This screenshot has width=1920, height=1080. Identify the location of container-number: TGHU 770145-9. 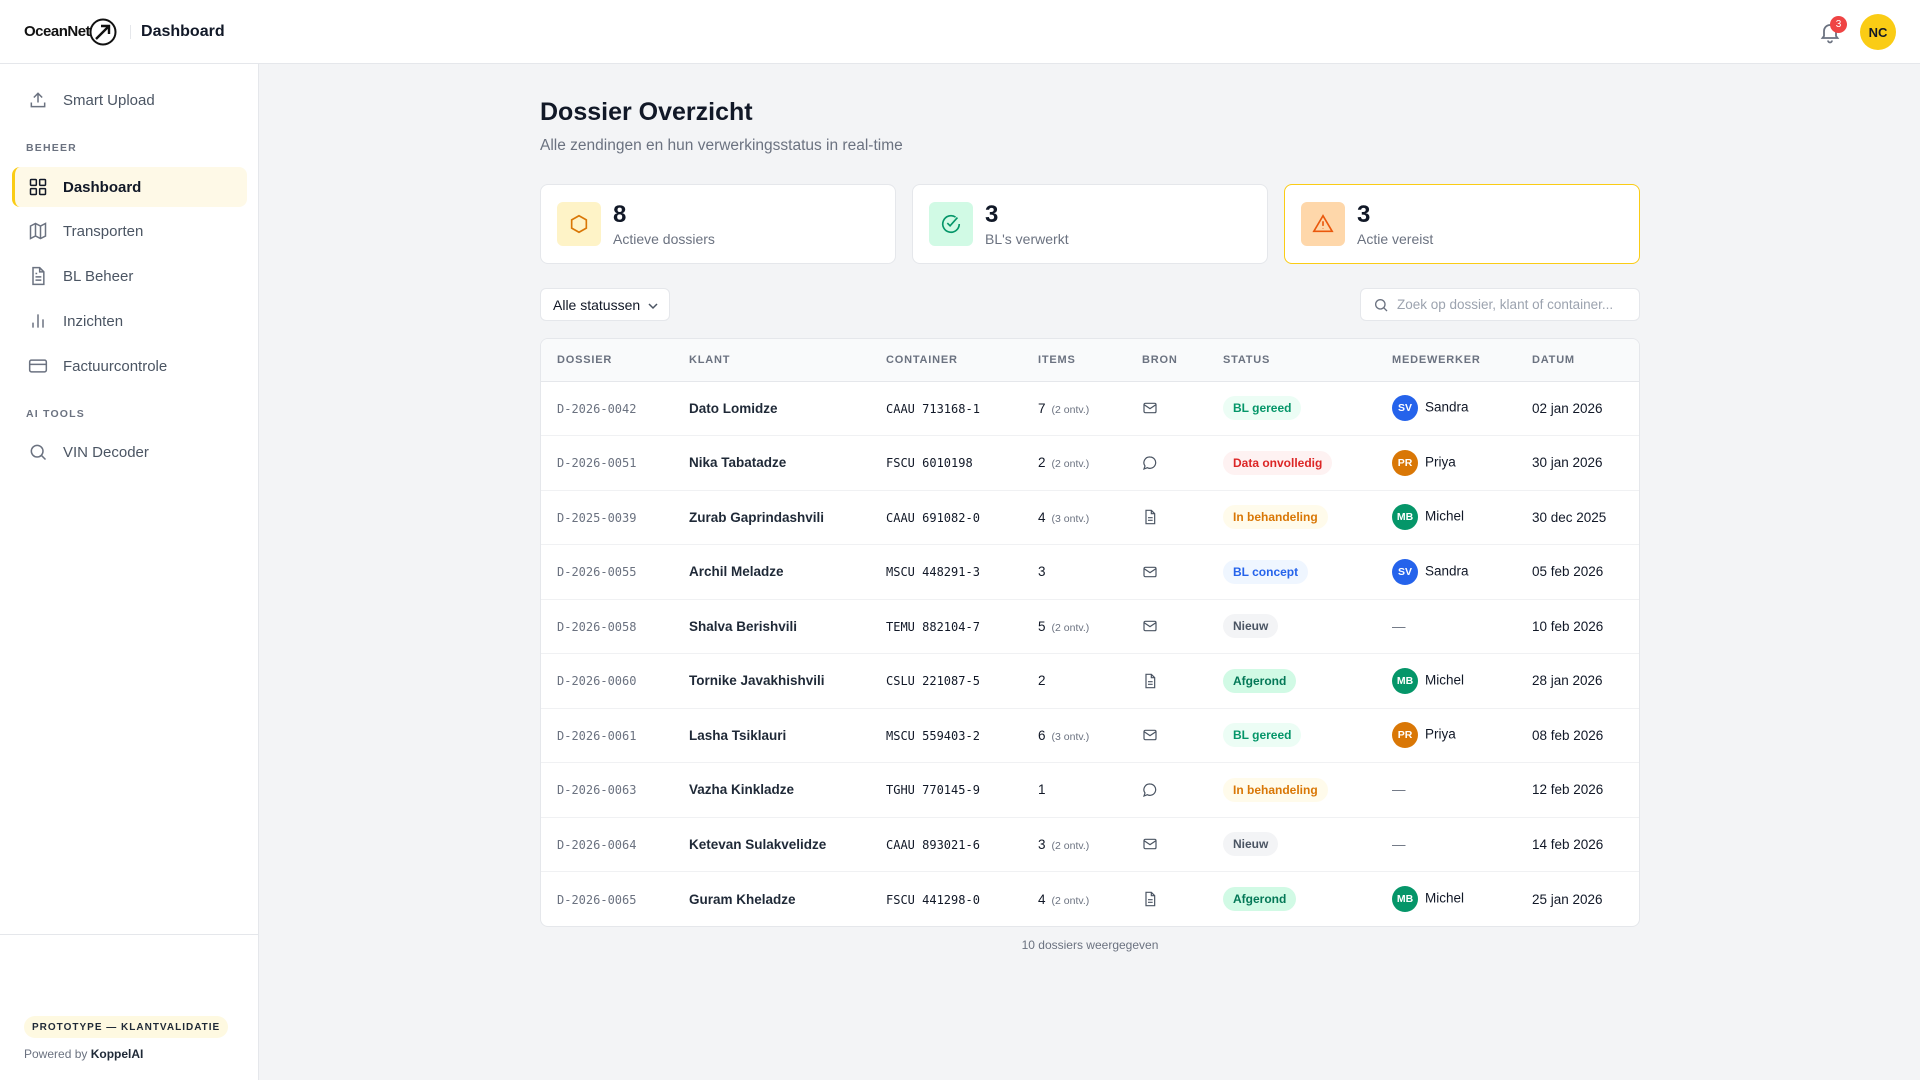
(933, 790).